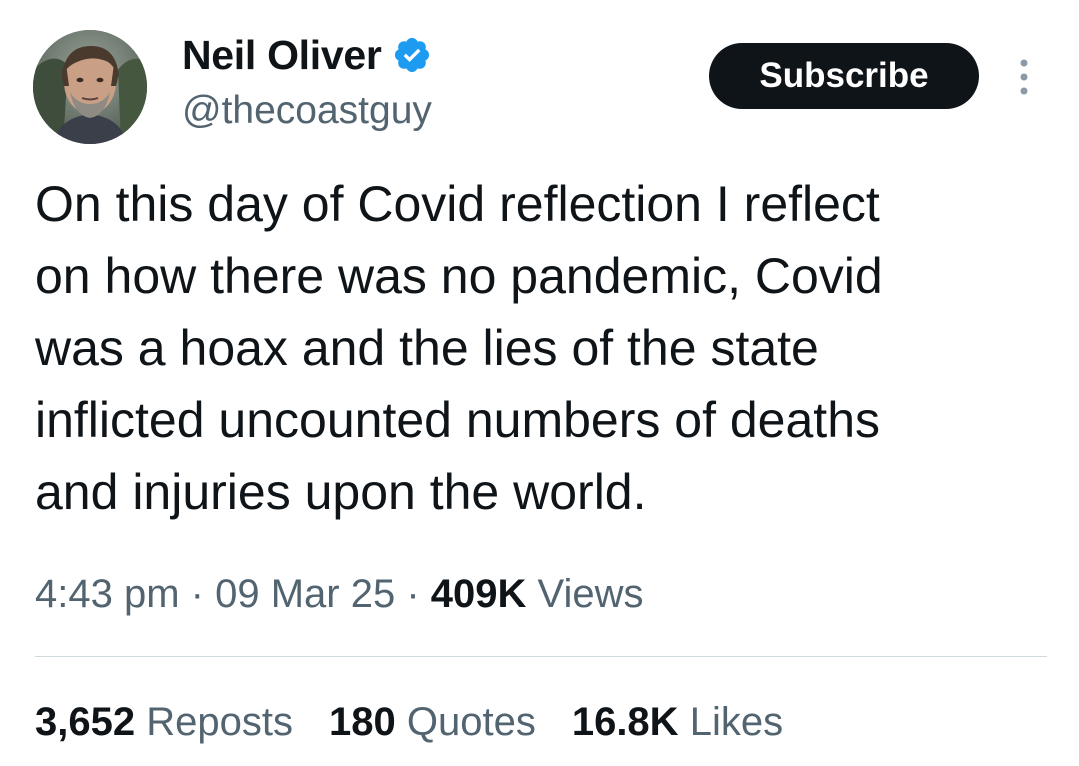 This screenshot has height=766, width=1079. What do you see at coordinates (736, 722) in the screenshot?
I see `likes-label: Likes` at bounding box center [736, 722].